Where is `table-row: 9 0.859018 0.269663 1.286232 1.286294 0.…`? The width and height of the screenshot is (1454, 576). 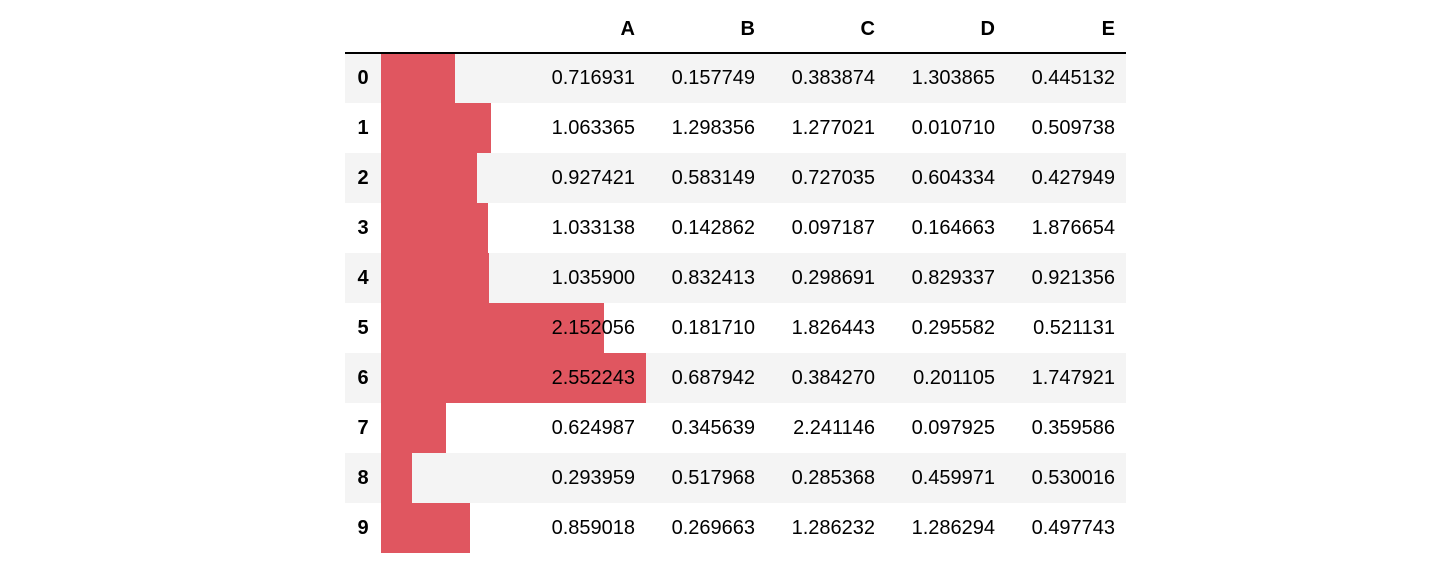
table-row: 9 0.859018 0.269663 1.286232 1.286294 0.… is located at coordinates (735, 528).